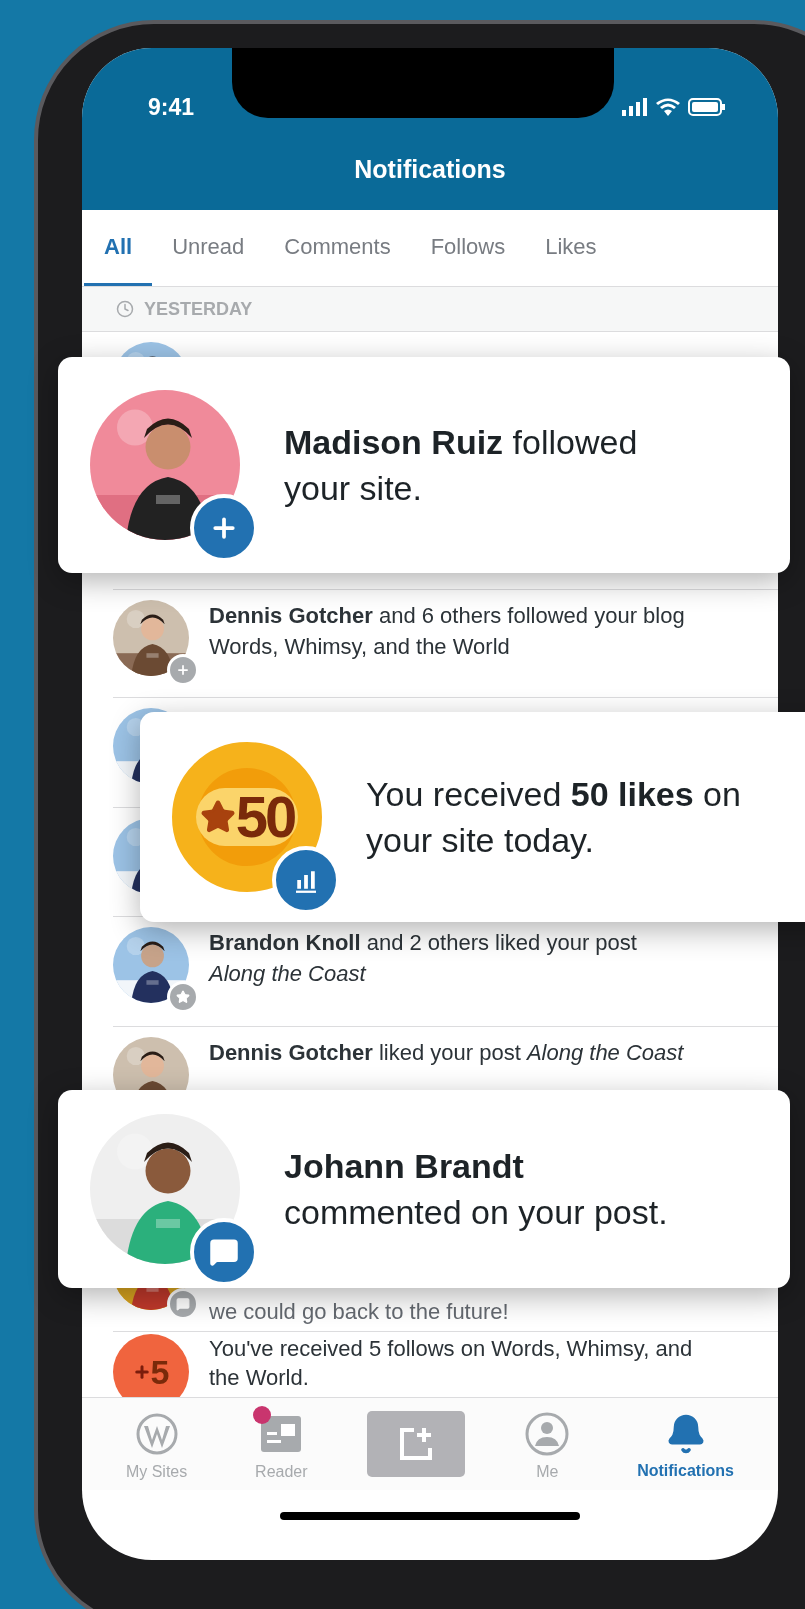 This screenshot has width=805, height=1609. Describe the element at coordinates (265, 817) in the screenshot. I see `milestone-count: 50` at that location.